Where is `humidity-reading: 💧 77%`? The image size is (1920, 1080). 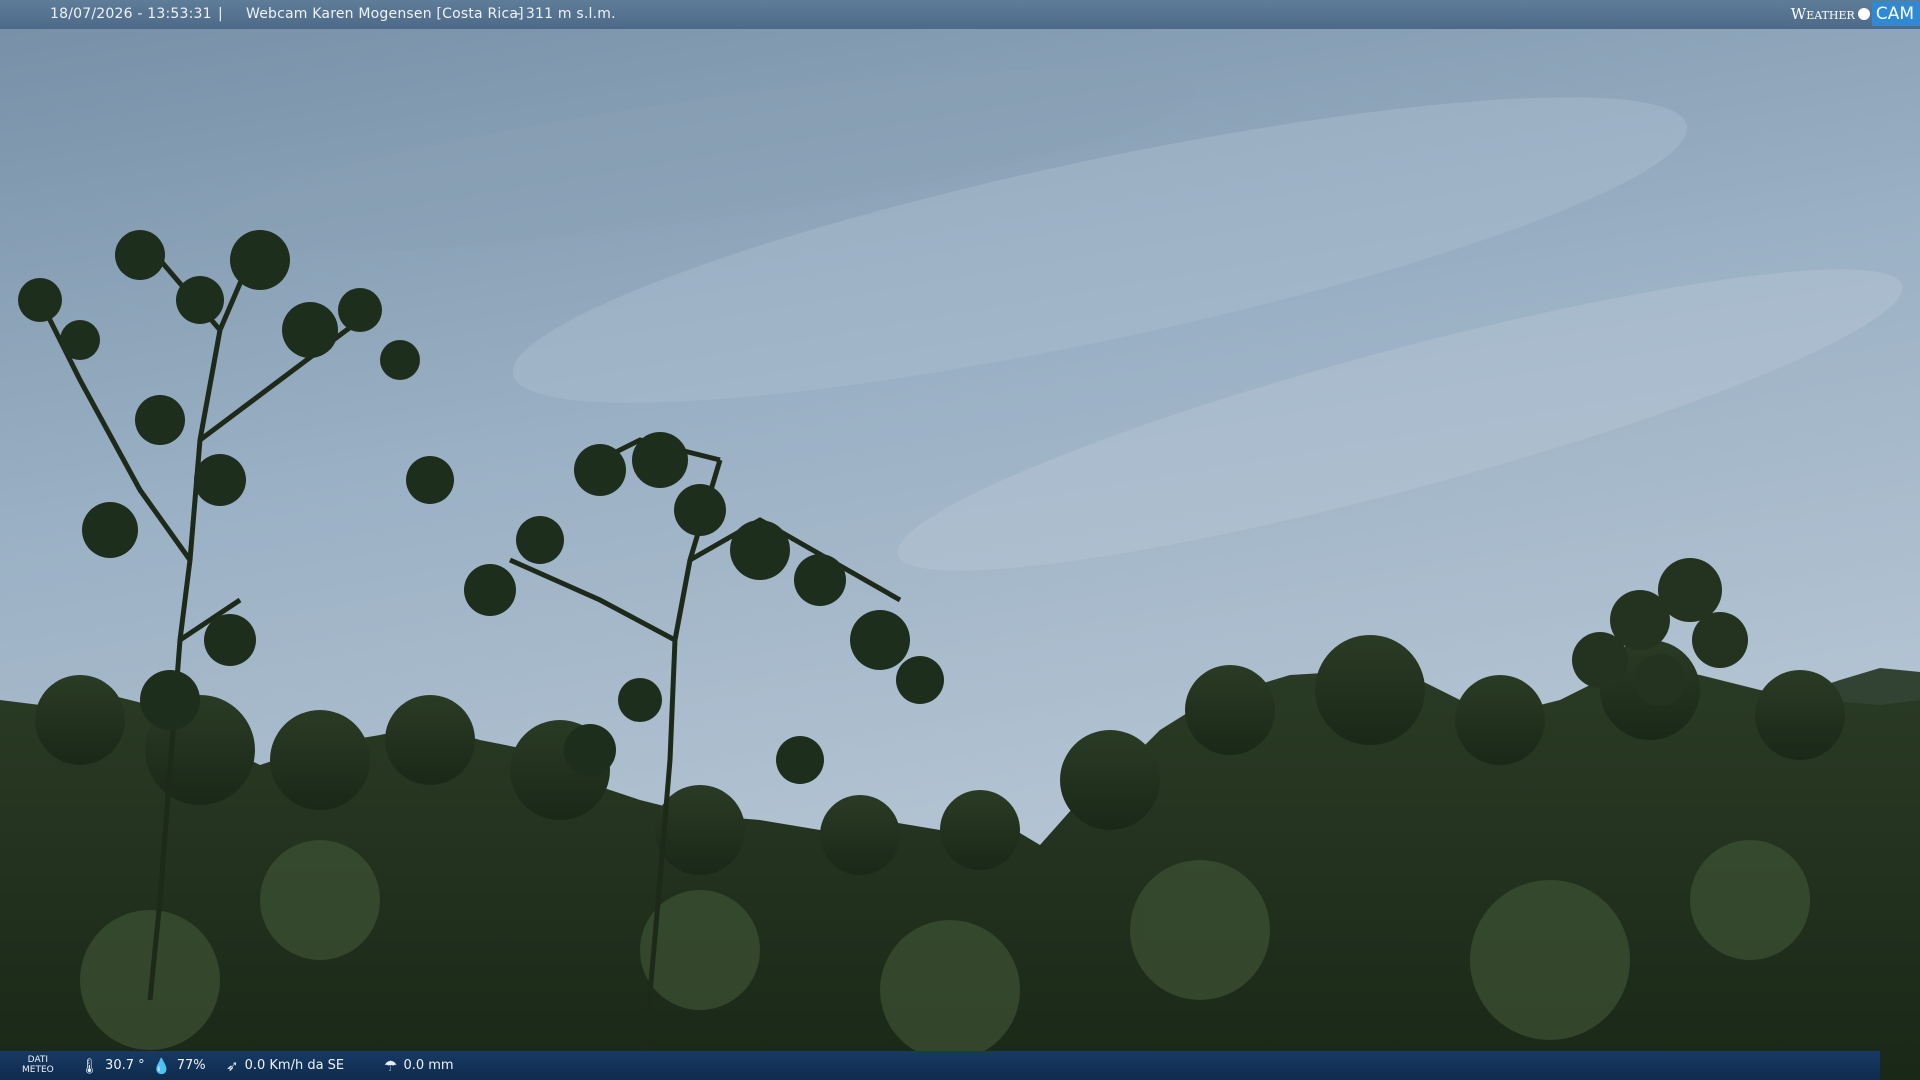
humidity-reading: 💧 77% is located at coordinates (179, 1065).